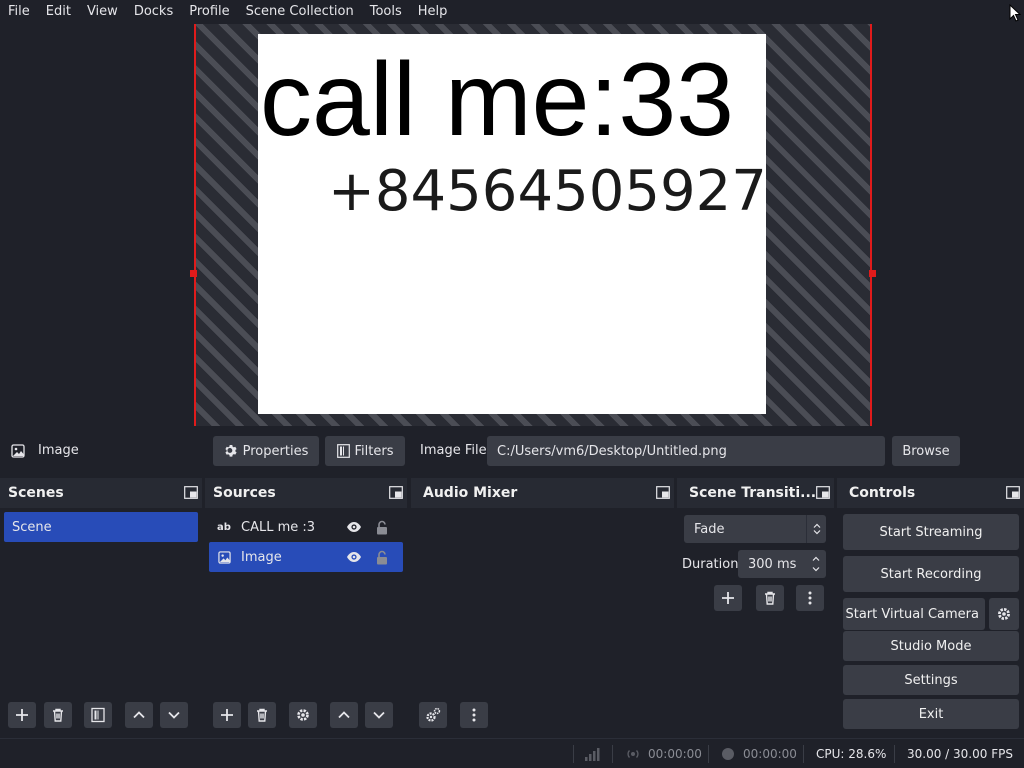 The width and height of the screenshot is (1024, 768). Describe the element at coordinates (816, 564) in the screenshot. I see `spin-arrows-icon` at that location.